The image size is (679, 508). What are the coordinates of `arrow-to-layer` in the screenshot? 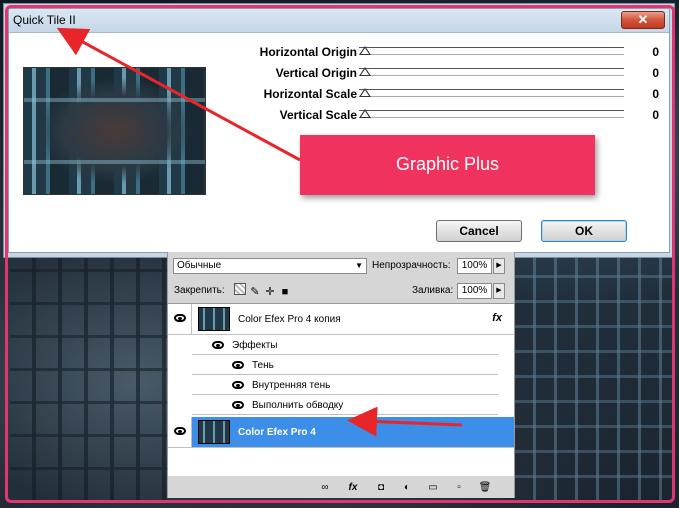 It's located at (405, 421).